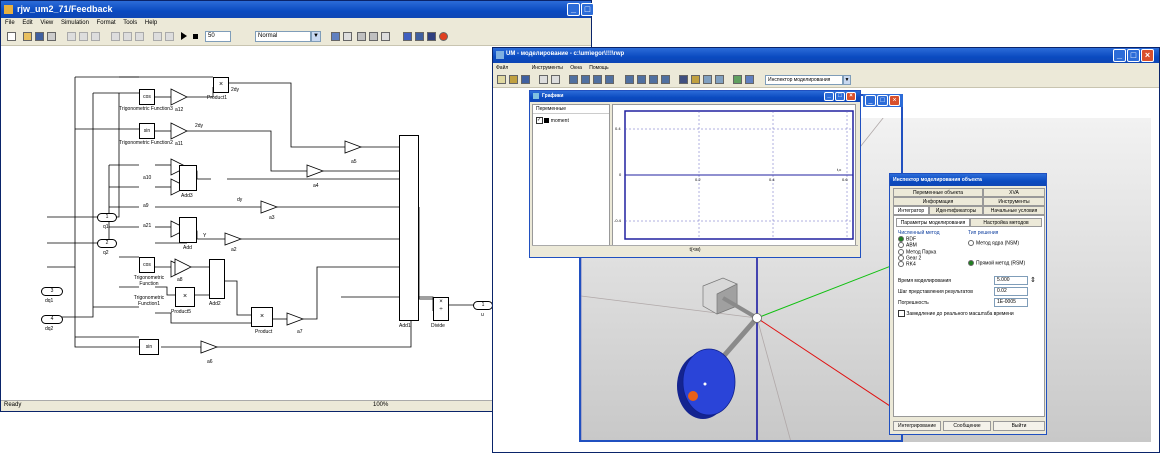 The width and height of the screenshot is (1160, 453). I want to click on block-icon, so click(407, 36).